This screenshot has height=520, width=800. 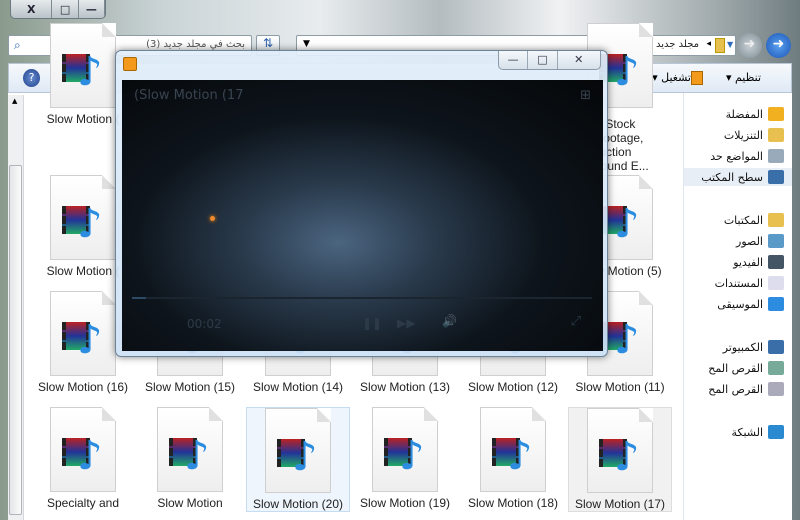 I want to click on file-label: Slow Motion (15), so click(x=190, y=387).